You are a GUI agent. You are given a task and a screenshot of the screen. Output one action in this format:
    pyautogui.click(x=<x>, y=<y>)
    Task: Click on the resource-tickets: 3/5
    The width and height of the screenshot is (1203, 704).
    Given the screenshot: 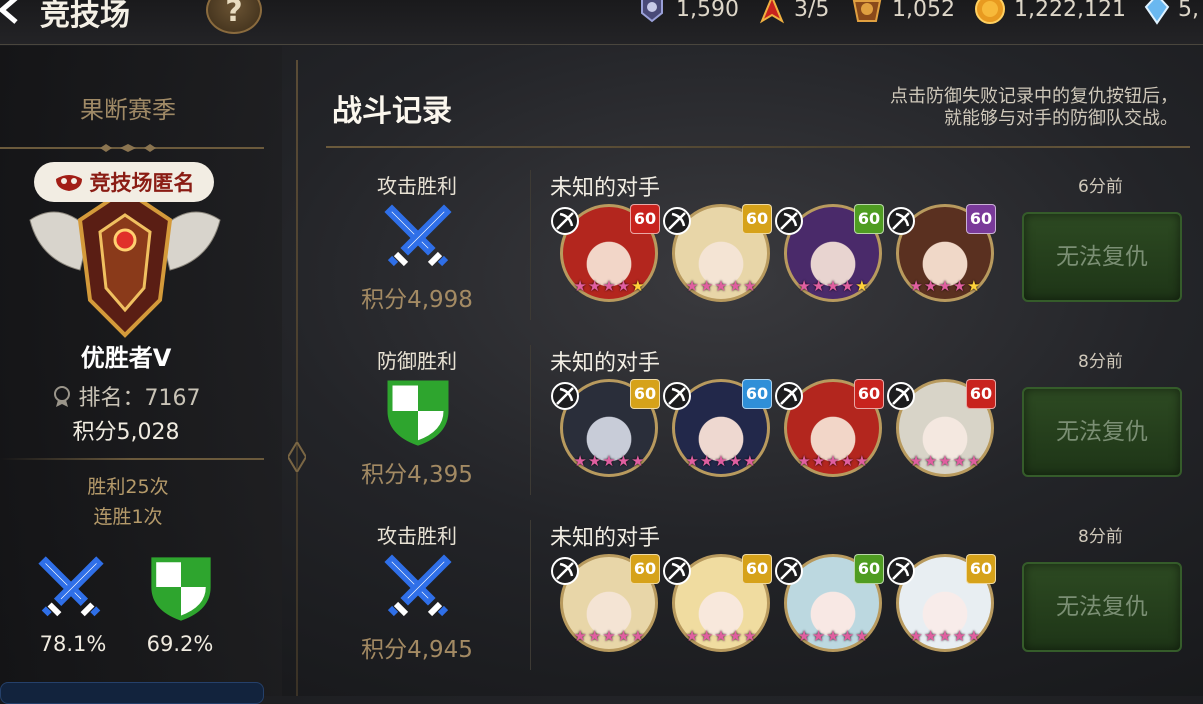 What is the action you would take?
    pyautogui.click(x=793, y=13)
    